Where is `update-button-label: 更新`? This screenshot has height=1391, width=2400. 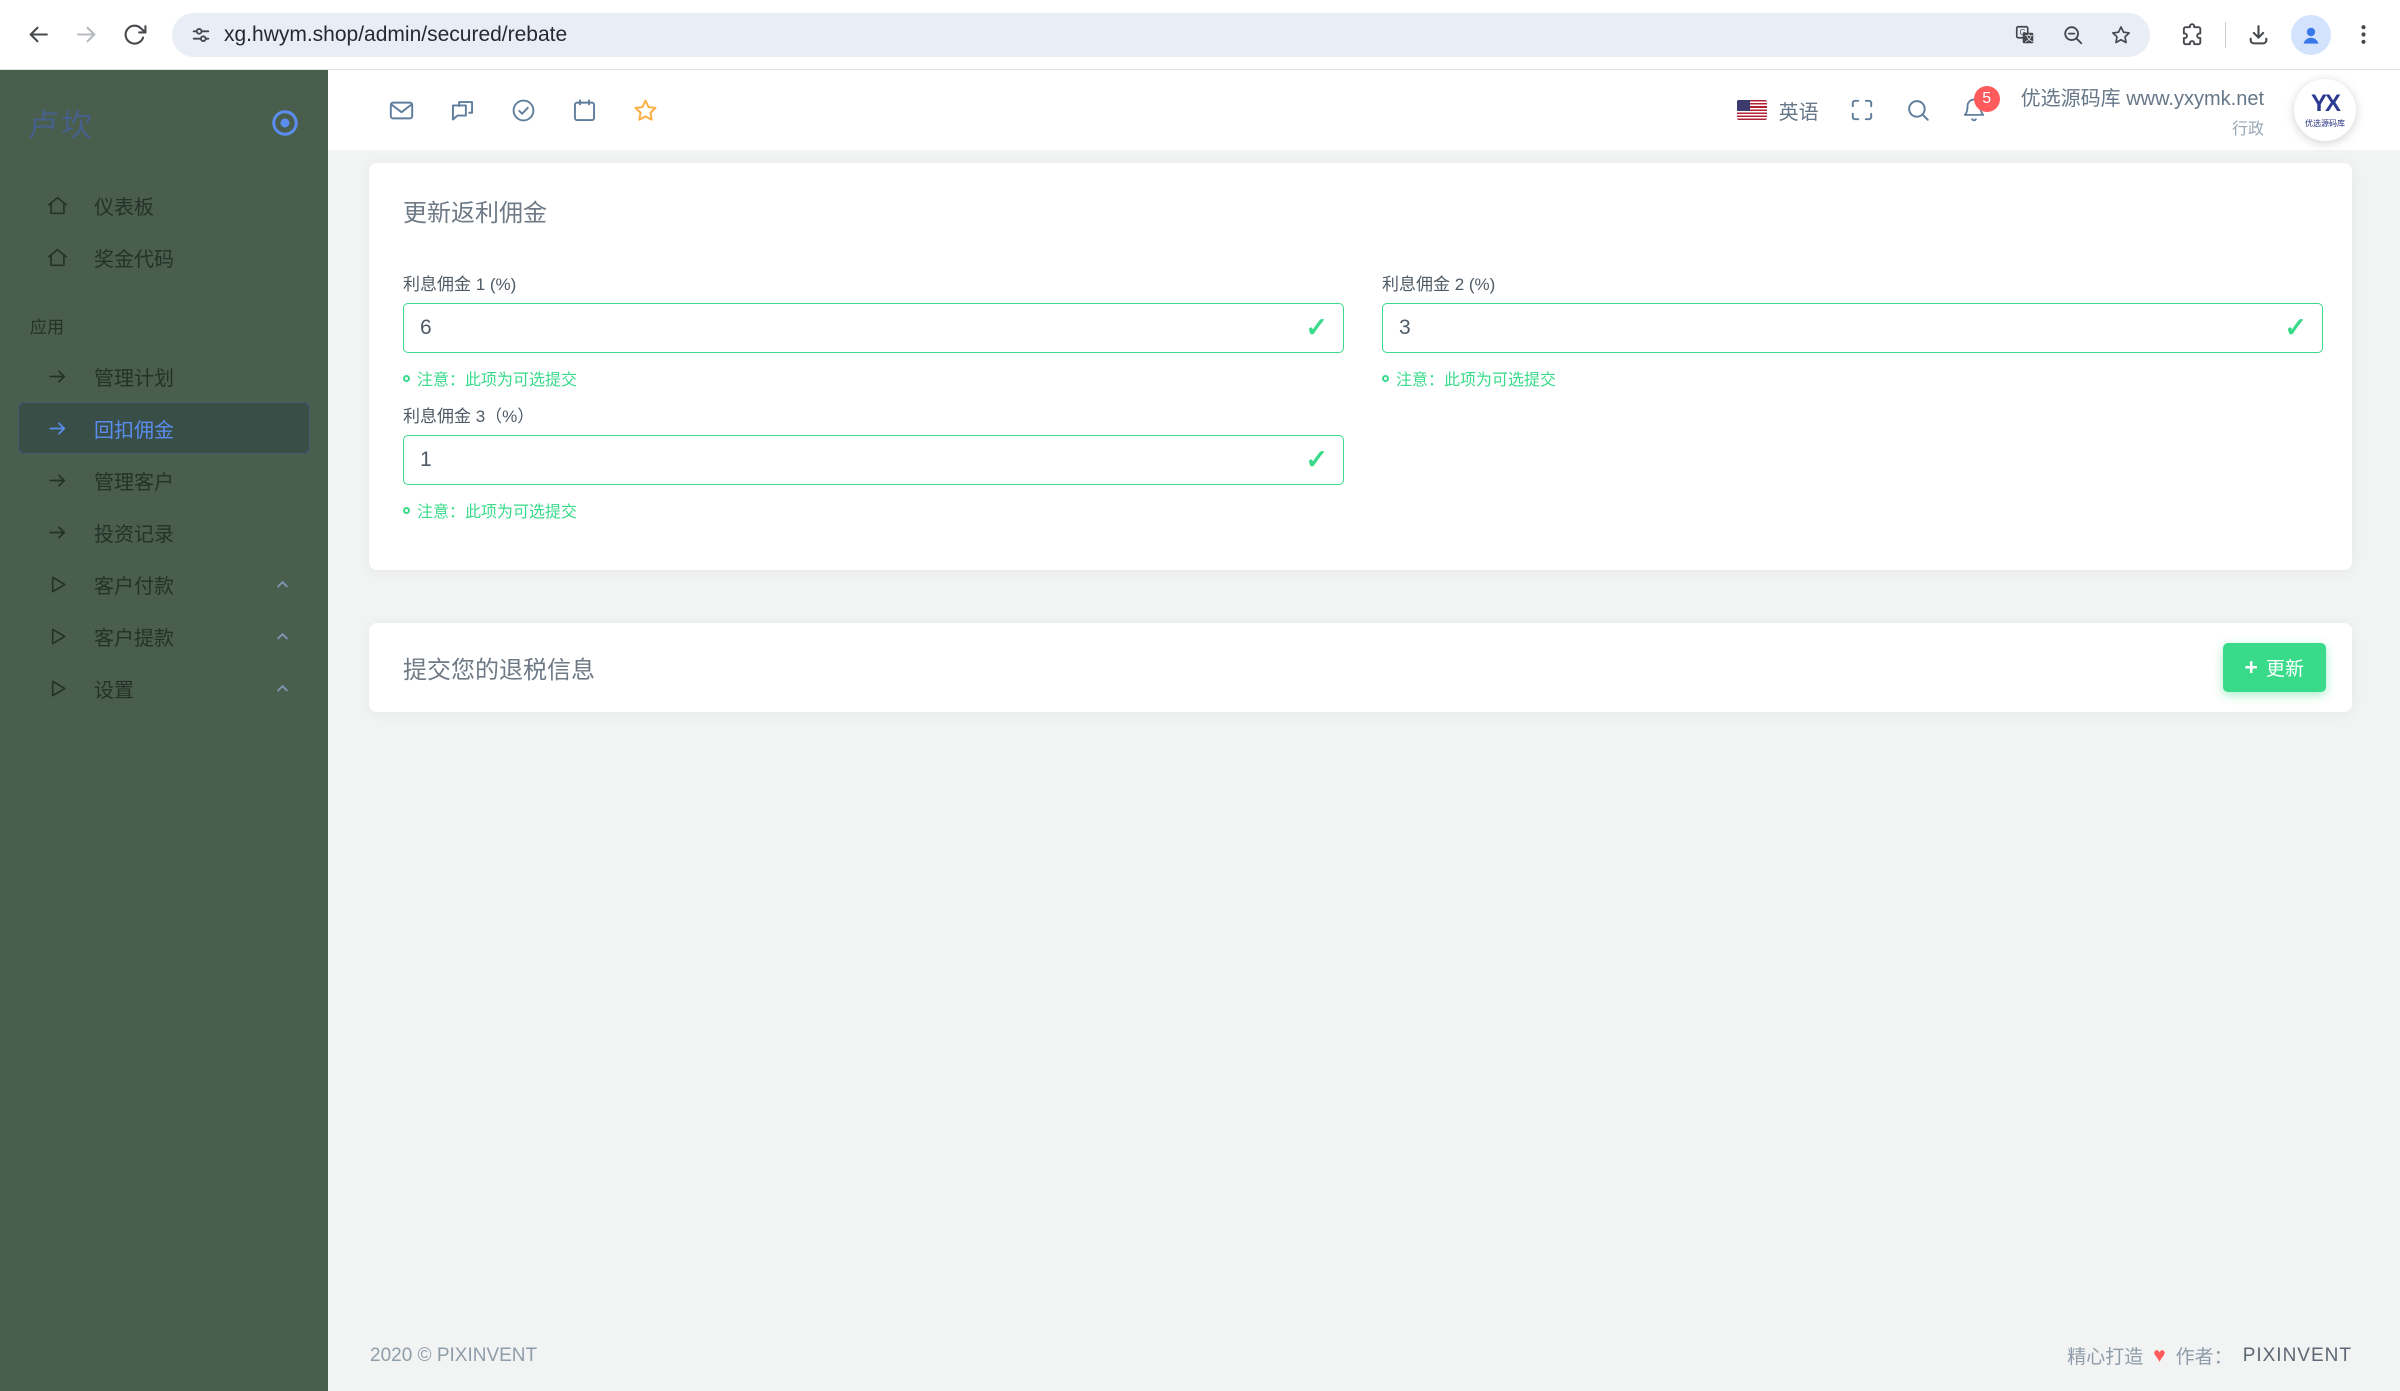 update-button-label: 更新 is located at coordinates (2284, 669).